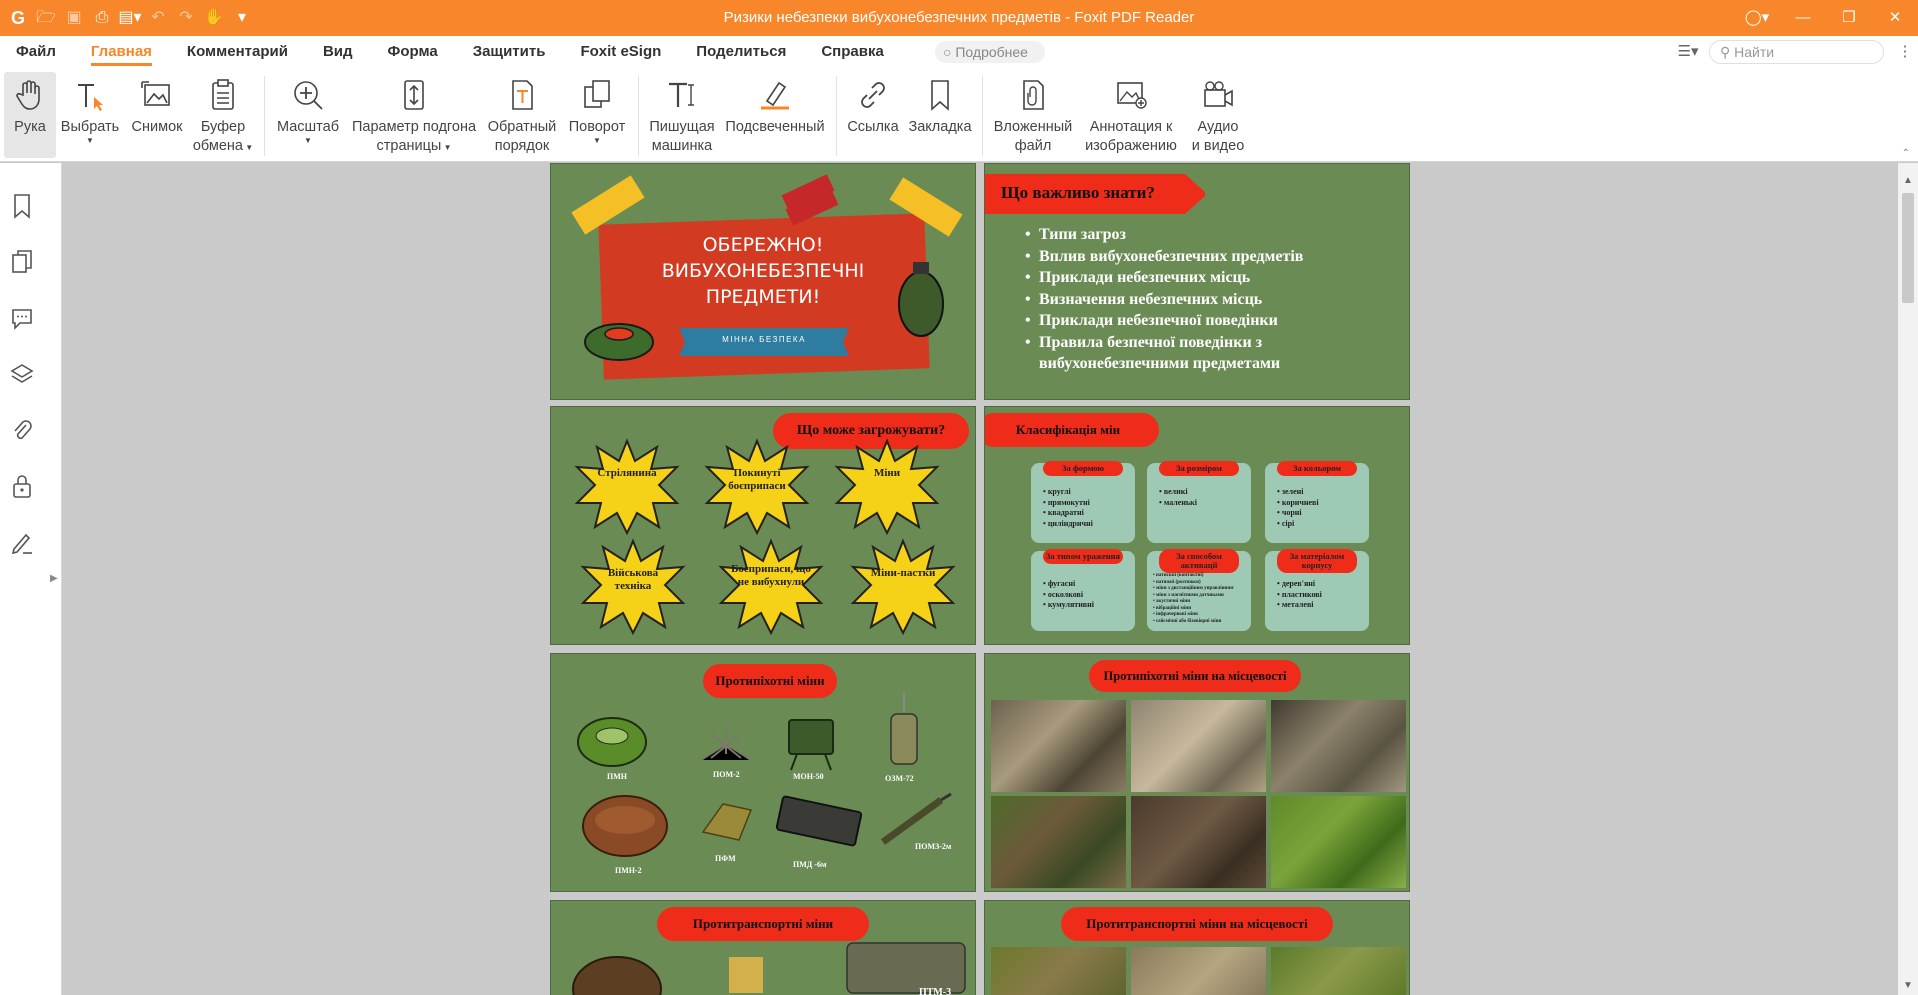  I want to click on fit-page-button: Параметр подгона страницы ▼, so click(414, 115).